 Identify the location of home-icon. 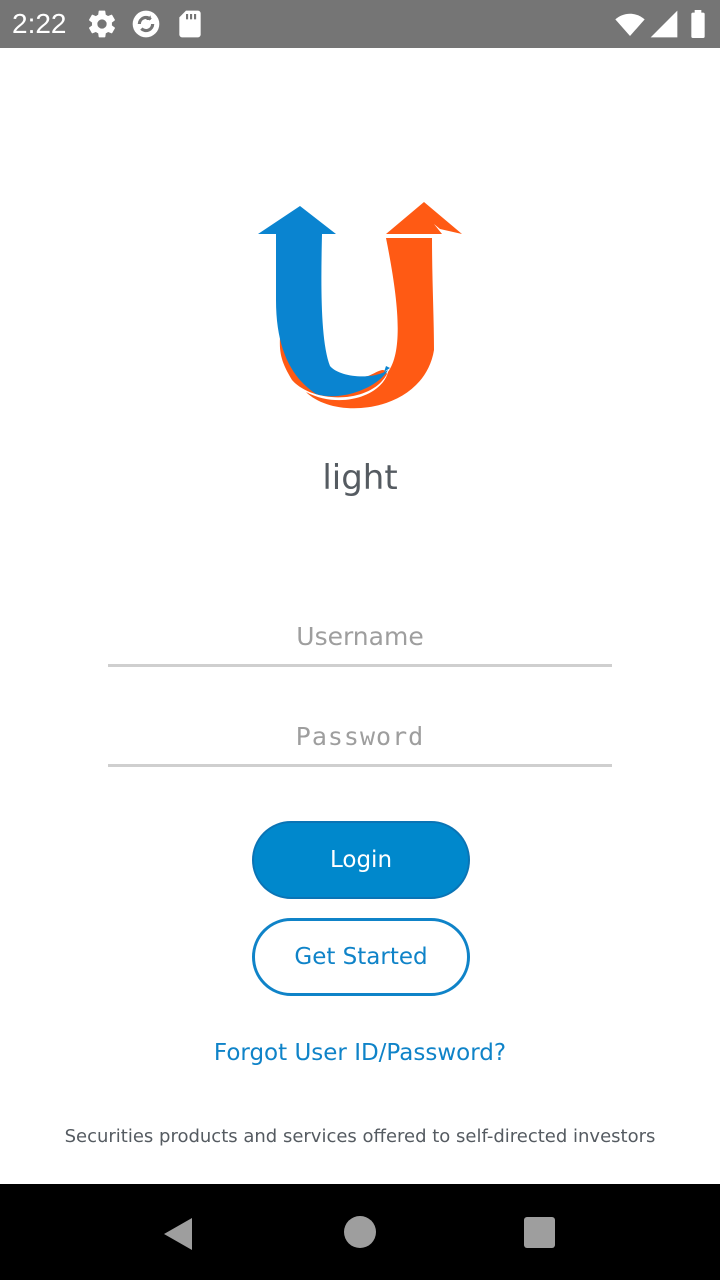
(360, 1232).